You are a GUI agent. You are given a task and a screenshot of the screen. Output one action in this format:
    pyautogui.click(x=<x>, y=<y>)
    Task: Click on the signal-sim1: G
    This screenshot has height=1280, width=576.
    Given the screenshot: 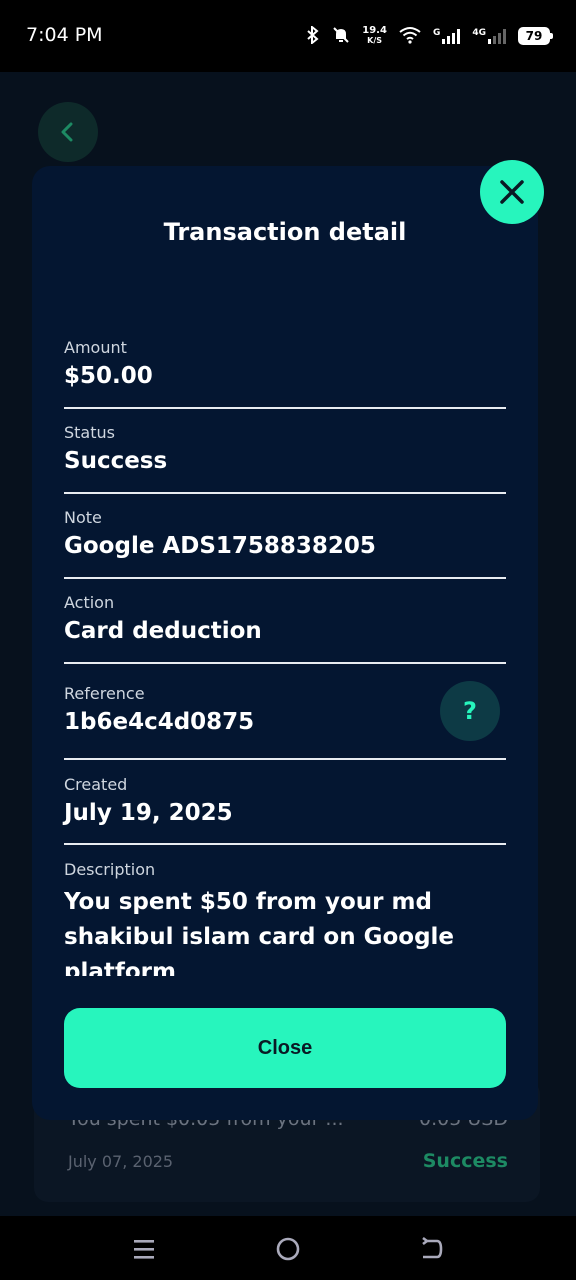 What is the action you would take?
    pyautogui.click(x=446, y=36)
    